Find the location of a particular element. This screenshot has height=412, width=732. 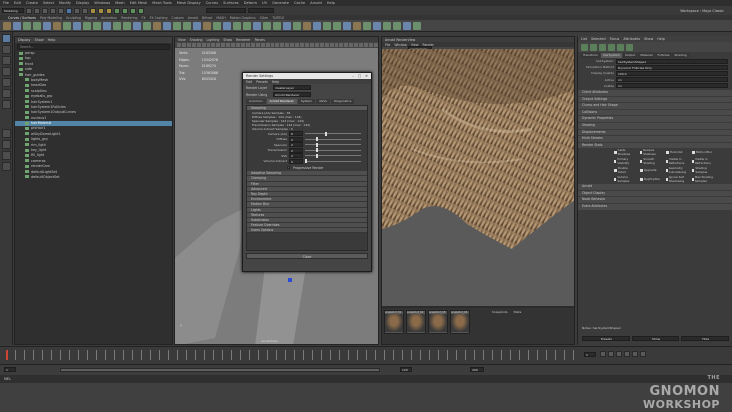

slider-track is located at coordinates (333, 133).